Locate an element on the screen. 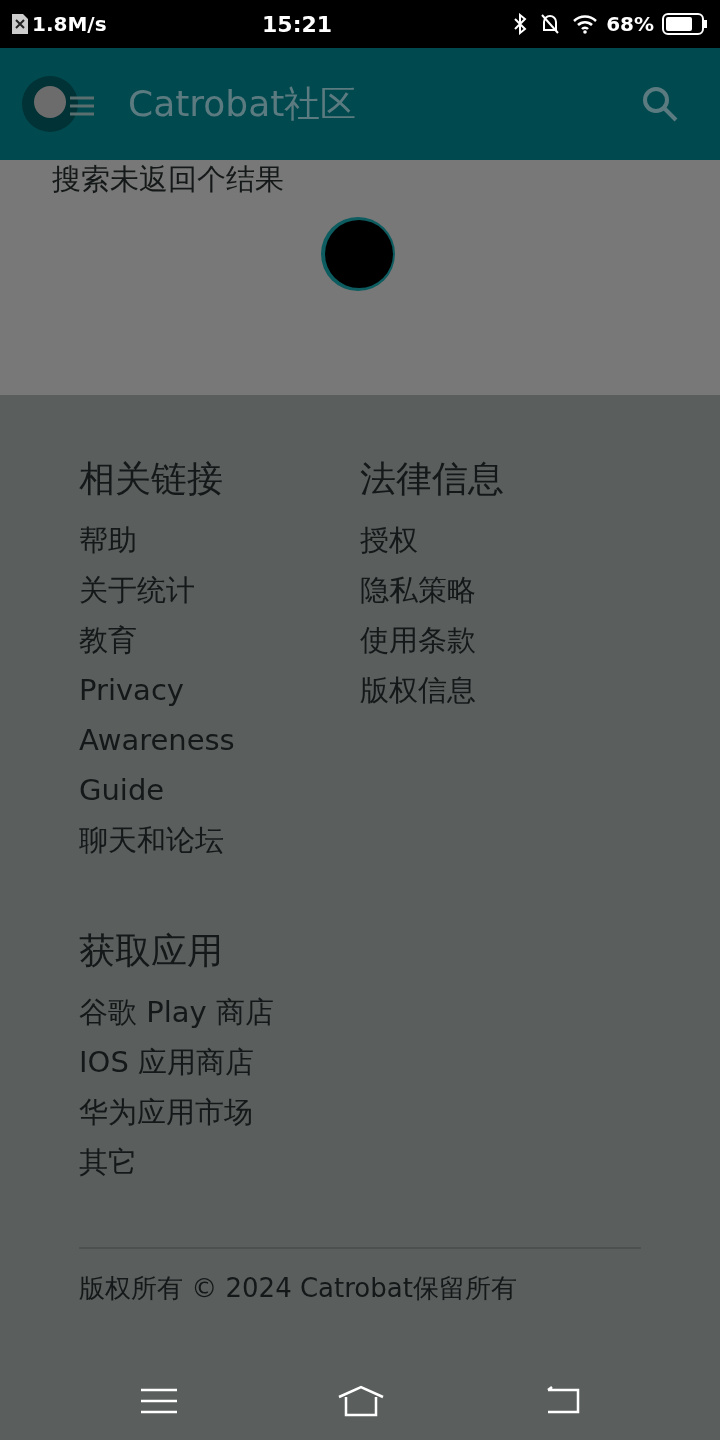 The width and height of the screenshot is (720, 1440). footer-link: Privacy is located at coordinates (131, 690).